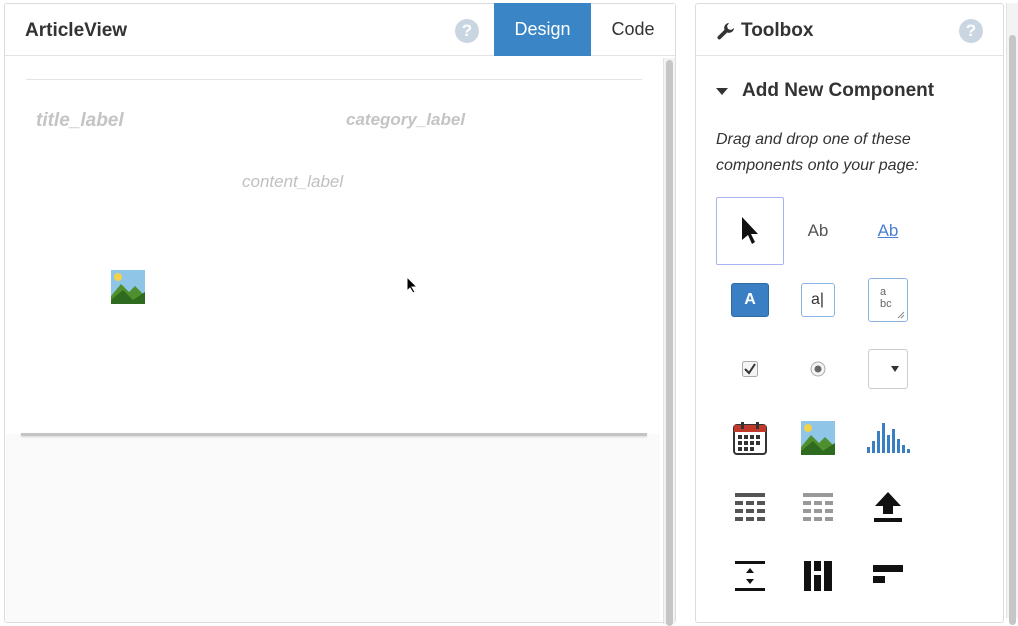  I want to click on tool-table, so click(750, 507).